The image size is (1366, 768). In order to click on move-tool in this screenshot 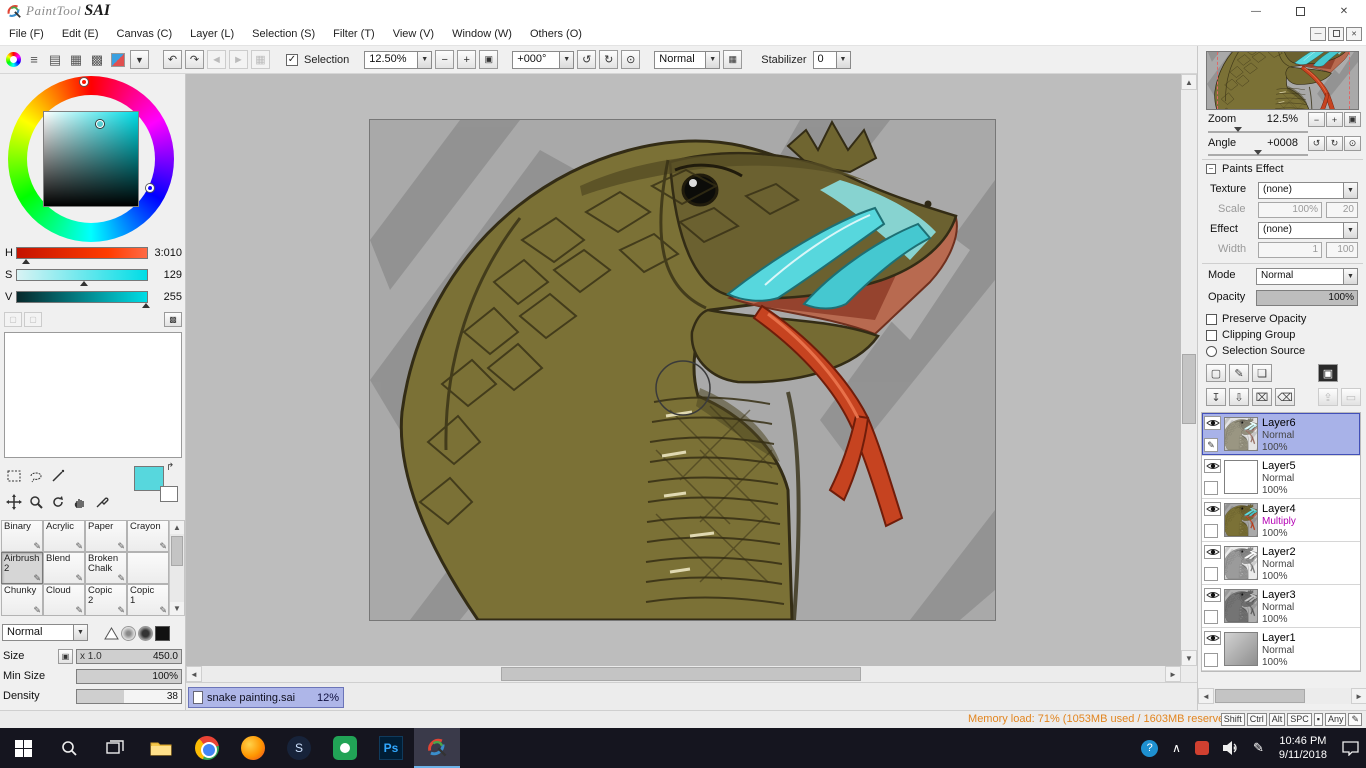, I will do `click(14, 502)`.